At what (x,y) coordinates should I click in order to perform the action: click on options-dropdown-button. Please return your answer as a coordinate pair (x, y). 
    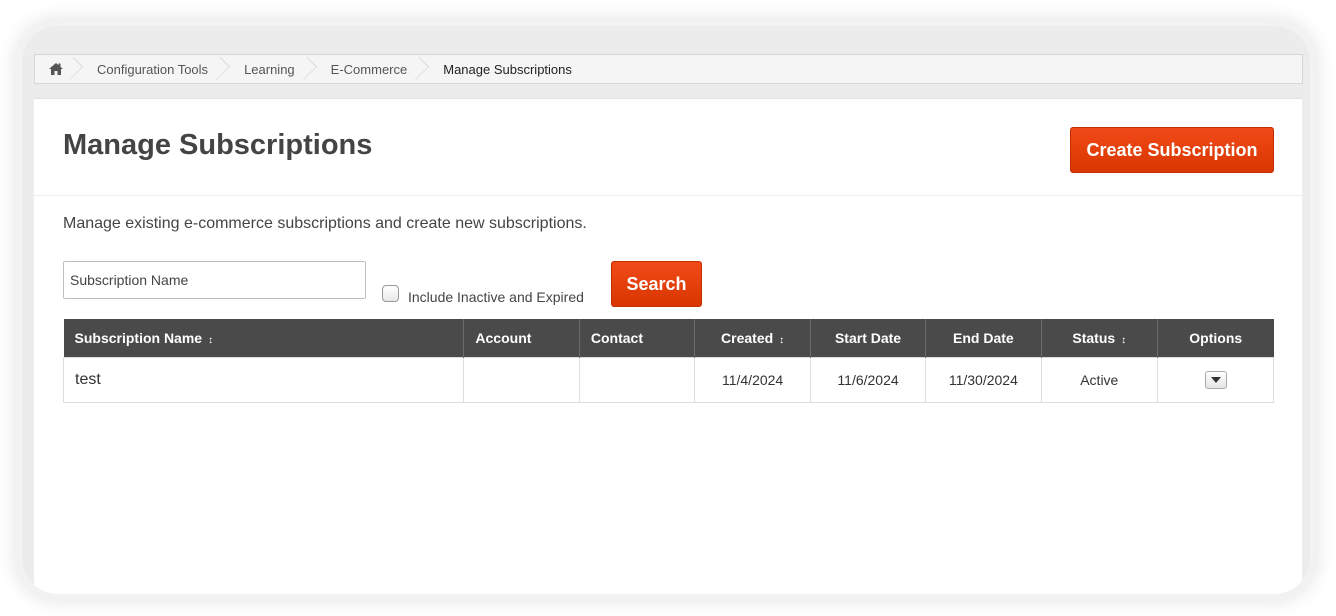
    Looking at the image, I should click on (1215, 380).